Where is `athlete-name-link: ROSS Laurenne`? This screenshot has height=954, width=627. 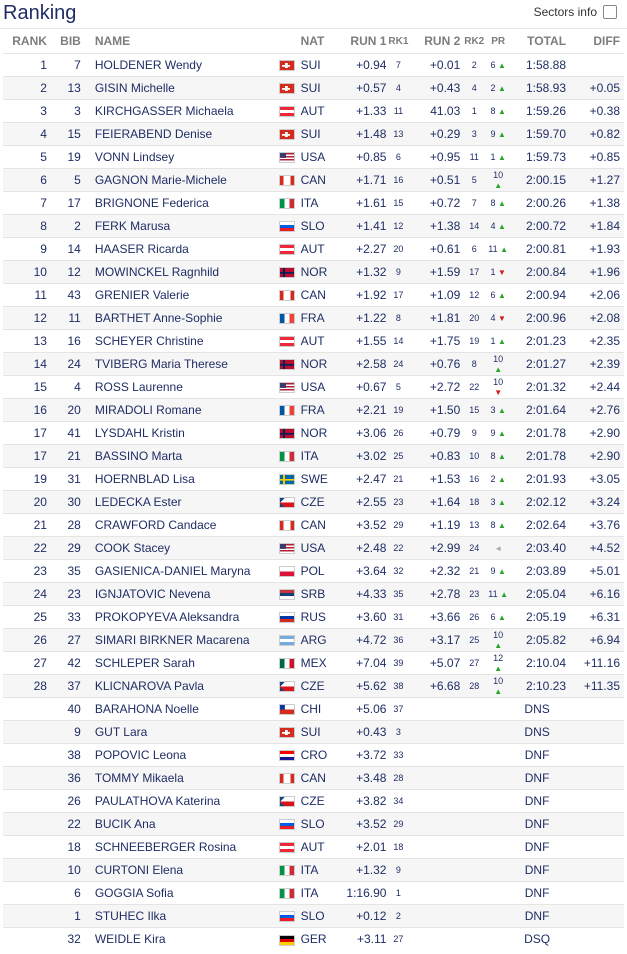
athlete-name-link: ROSS Laurenne is located at coordinates (179, 387).